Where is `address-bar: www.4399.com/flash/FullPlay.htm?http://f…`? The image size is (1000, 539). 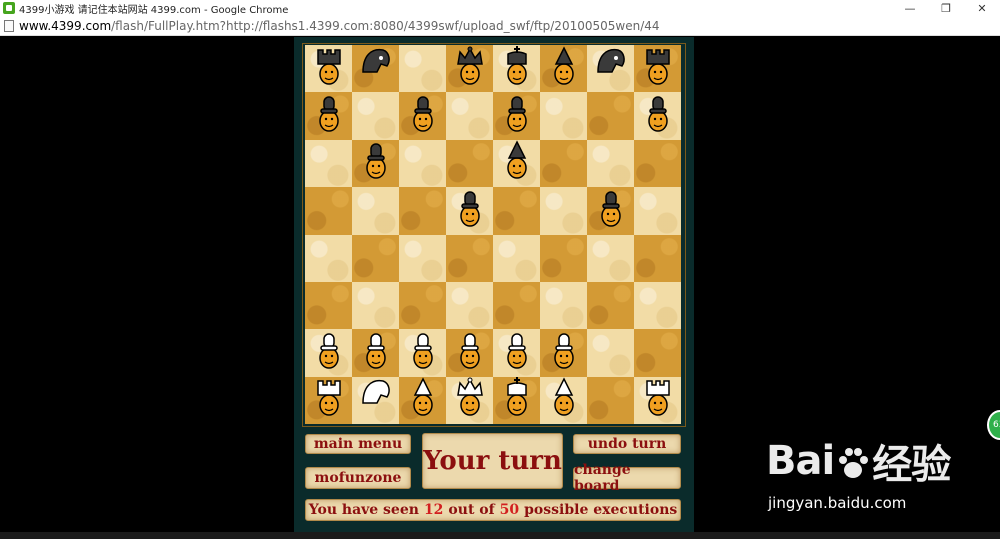
address-bar: www.4399.com/flash/FullPlay.htm?http://f… is located at coordinates (500, 26).